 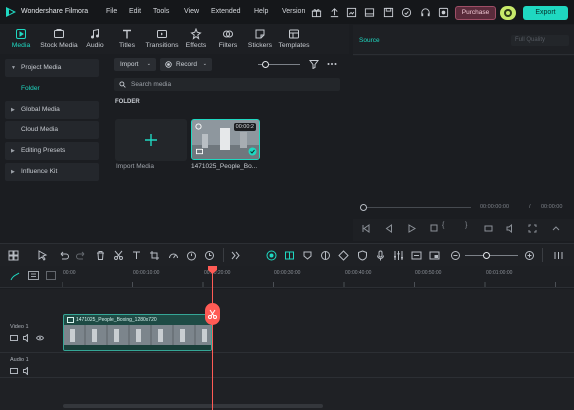 I want to click on record-dropdown: Record ⌄, so click(x=186, y=64).